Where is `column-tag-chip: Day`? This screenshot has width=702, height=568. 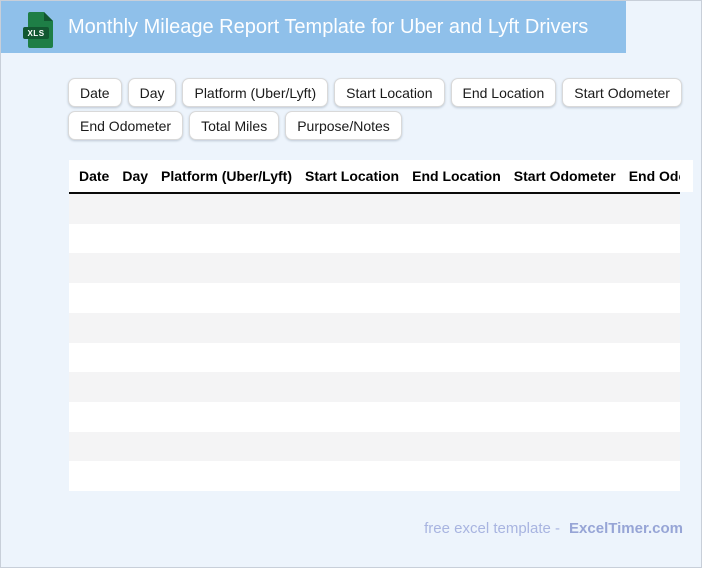 column-tag-chip: Day is located at coordinates (152, 92).